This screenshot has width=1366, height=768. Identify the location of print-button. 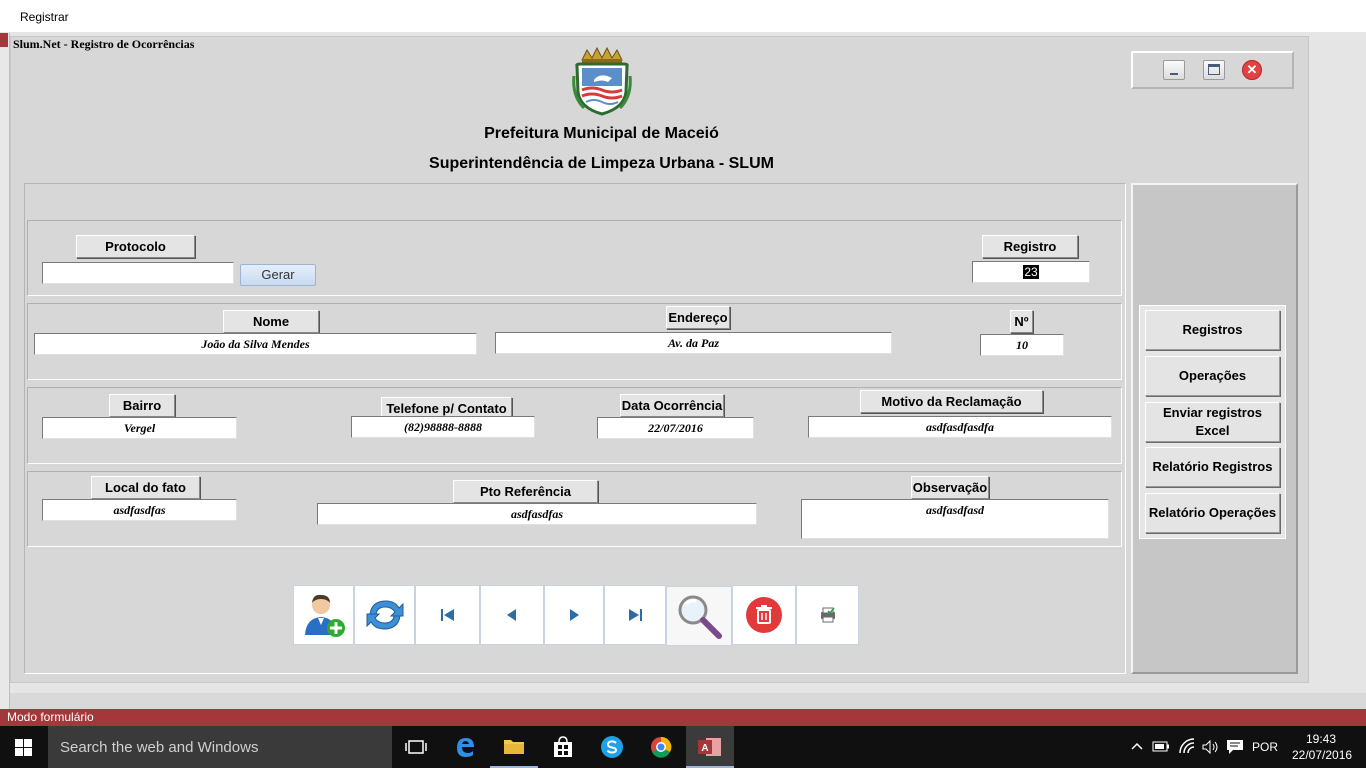
(827, 615).